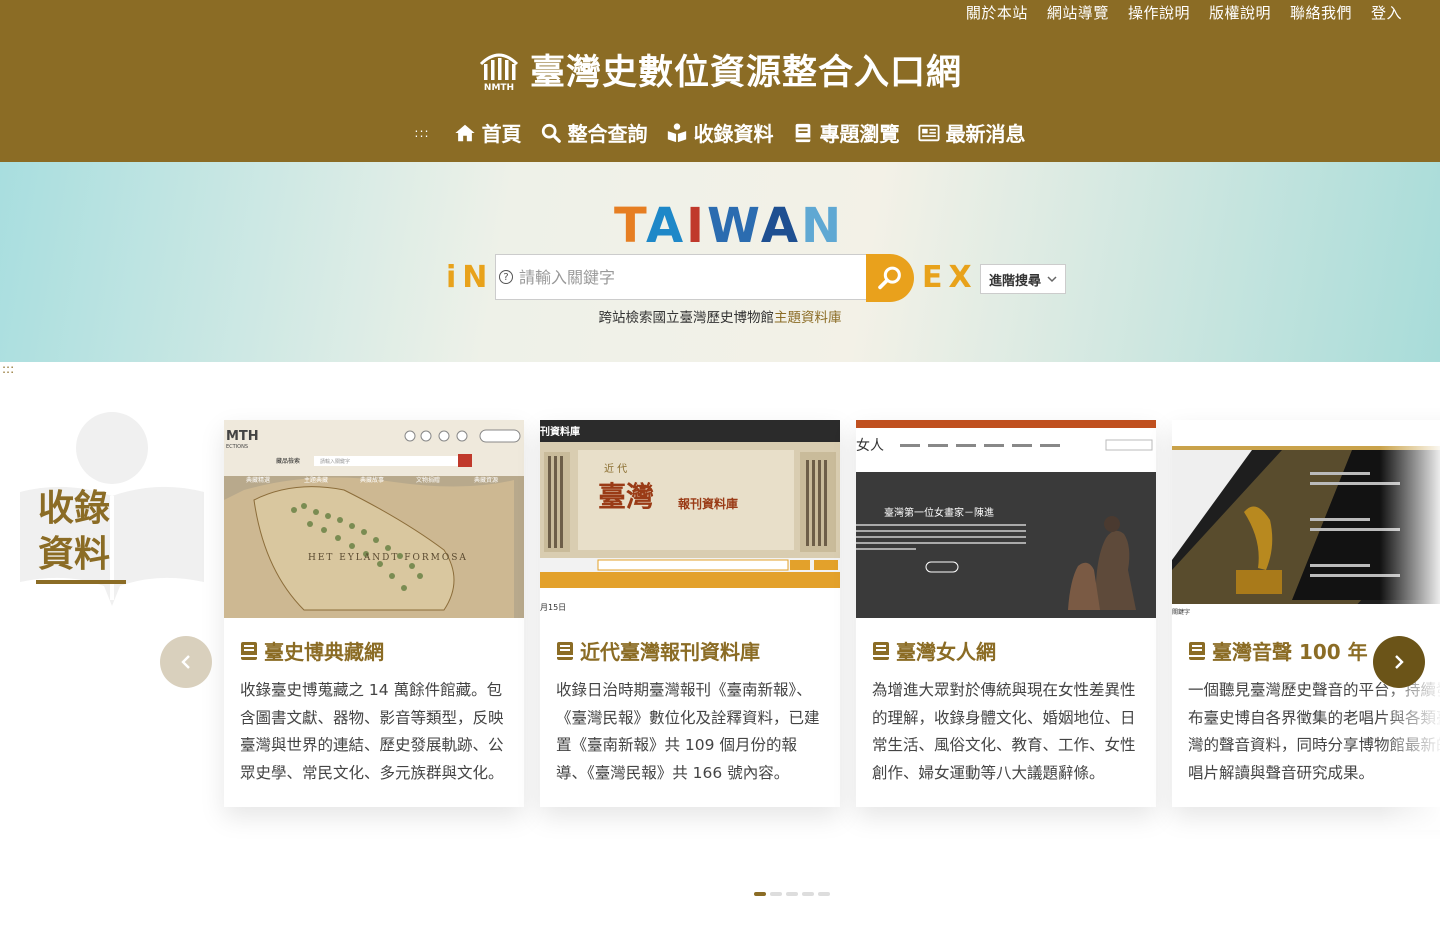 The height and width of the screenshot is (936, 1440). What do you see at coordinates (859, 134) in the screenshot?
I see `nav-label-topics: 專題瀏覽` at bounding box center [859, 134].